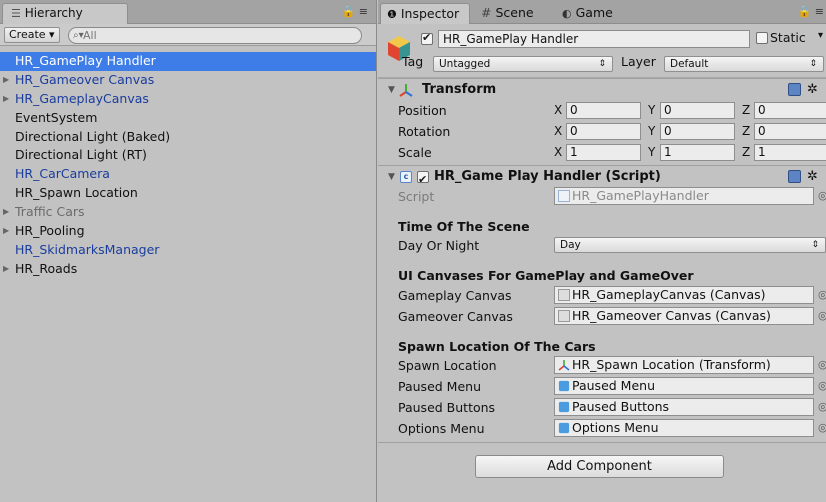 The height and width of the screenshot is (502, 826). What do you see at coordinates (85, 60) in the screenshot?
I see `hierarchy-item-label: HR_GamePlay Handler` at bounding box center [85, 60].